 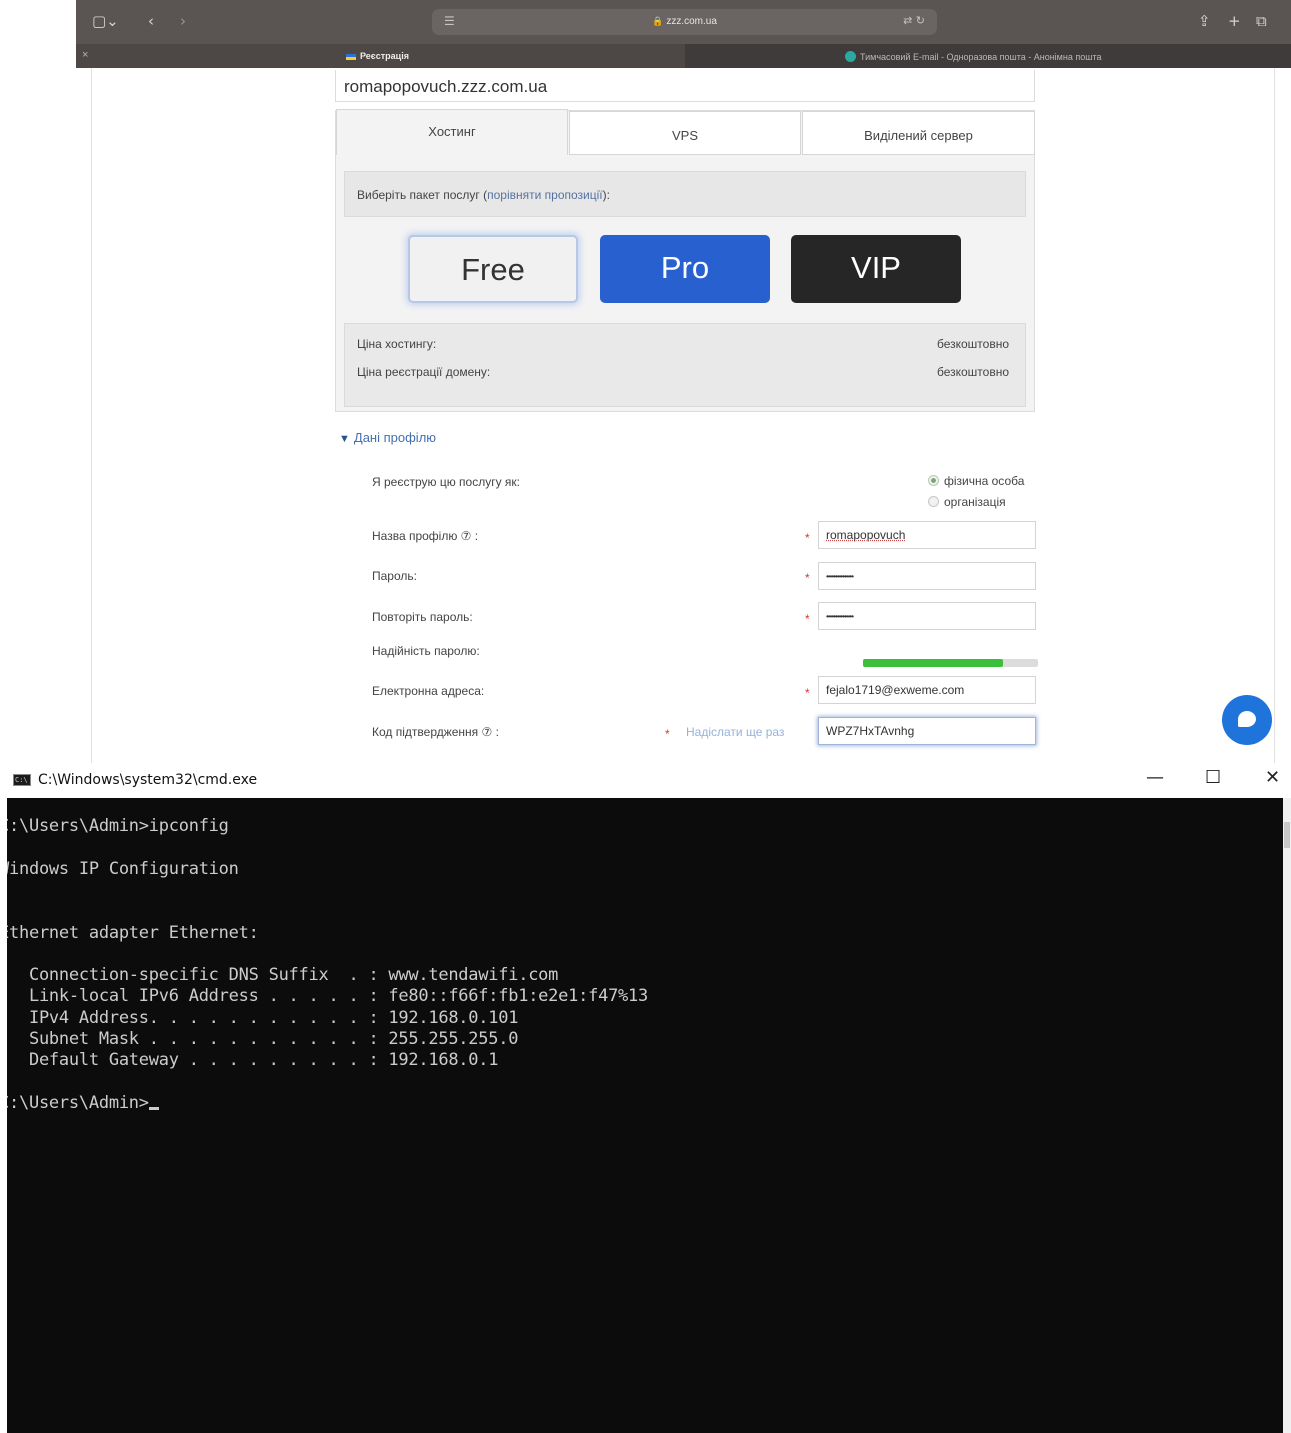 What do you see at coordinates (105, 21) in the screenshot?
I see `sidebar-toggle-icon: ▢⌄` at bounding box center [105, 21].